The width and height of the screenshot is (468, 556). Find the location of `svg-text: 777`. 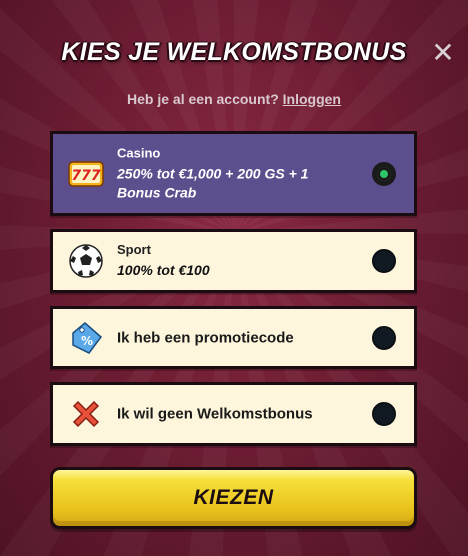

svg-text: 777 is located at coordinates (85, 176).